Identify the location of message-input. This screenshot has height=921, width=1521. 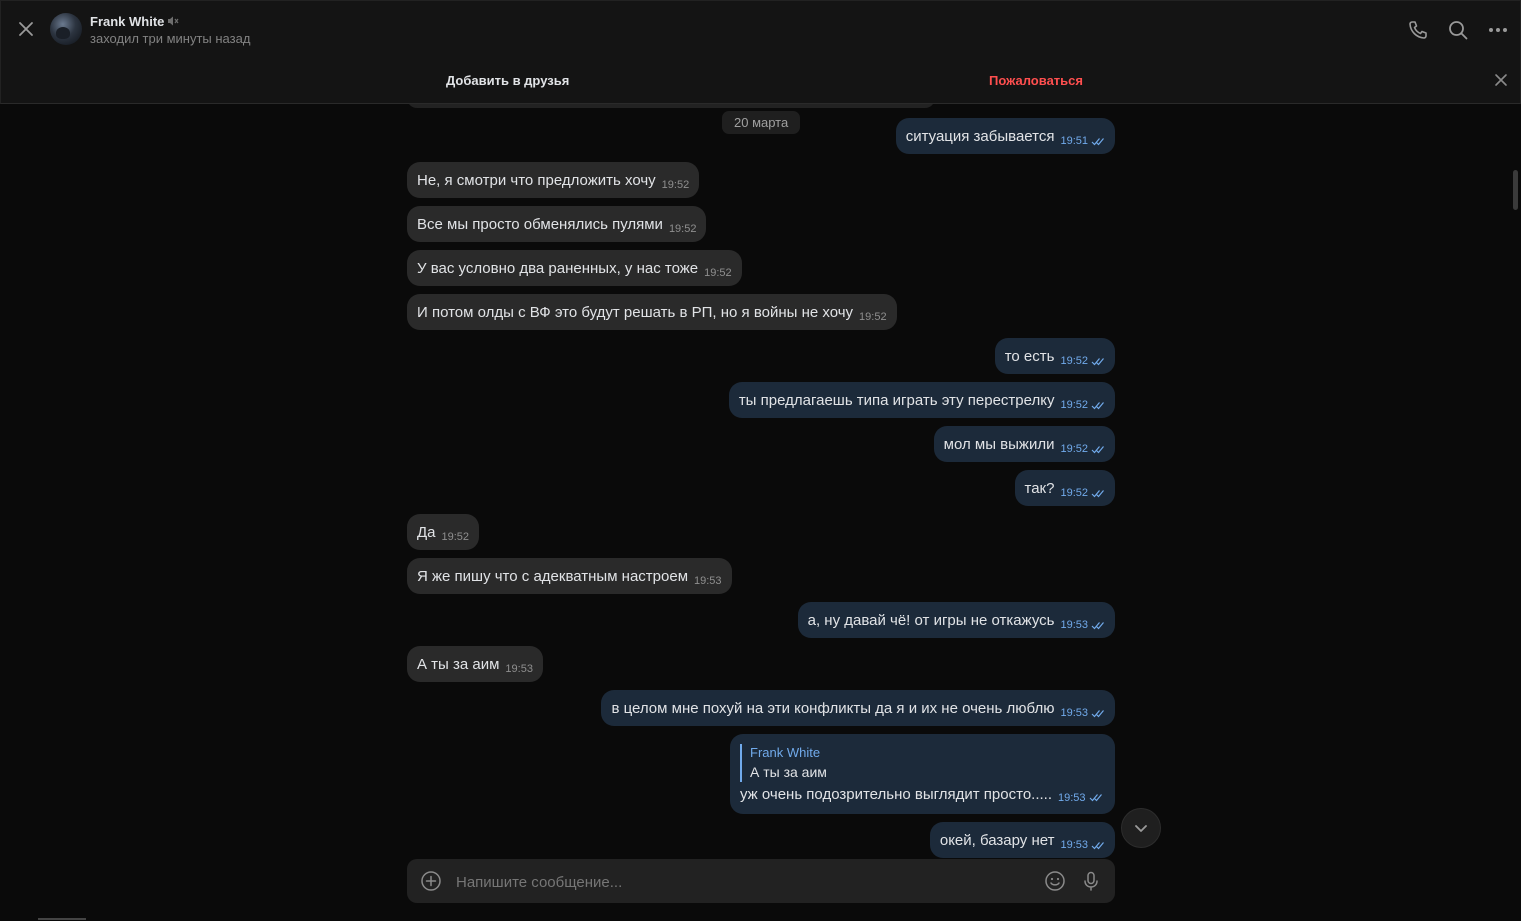
(736, 882).